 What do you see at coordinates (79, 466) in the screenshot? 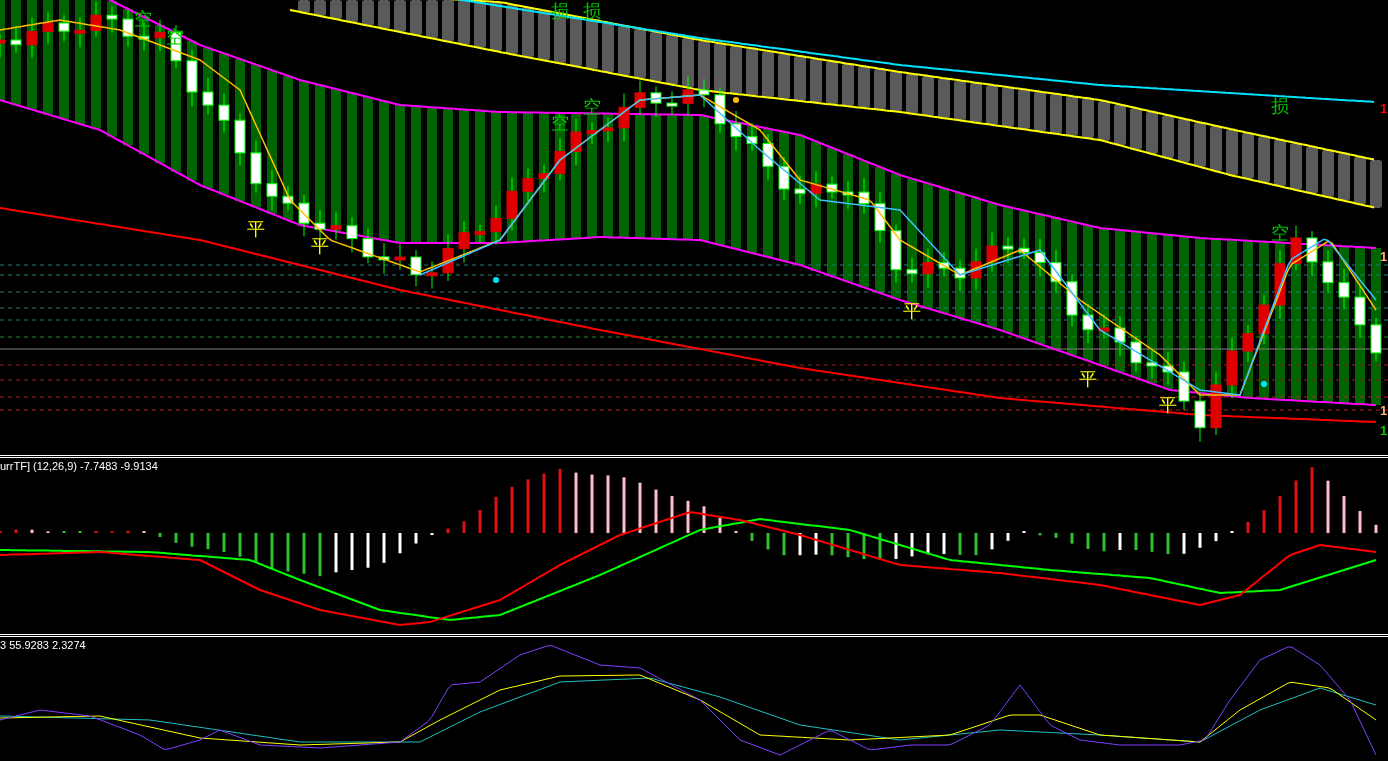
I see `indicator-label: urrTF] (12,26,9) -7.7483 -9.9134` at bounding box center [79, 466].